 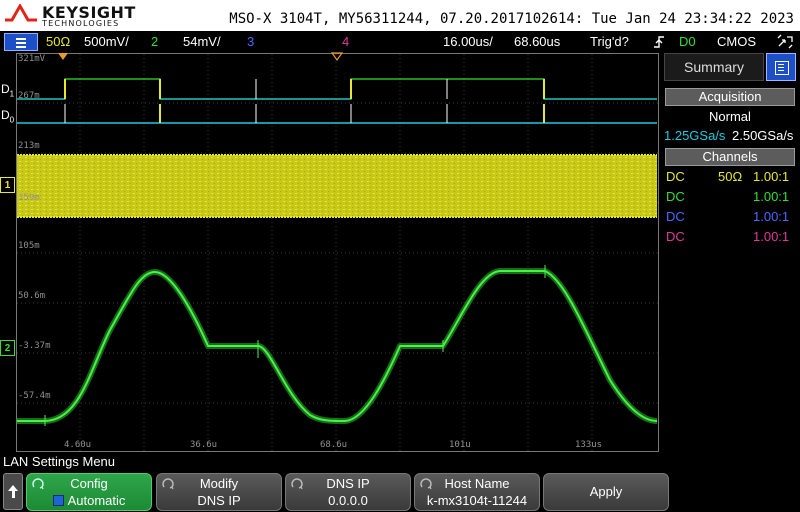 What do you see at coordinates (204, 445) in the screenshot?
I see `x-label-2: 36.6u` at bounding box center [204, 445].